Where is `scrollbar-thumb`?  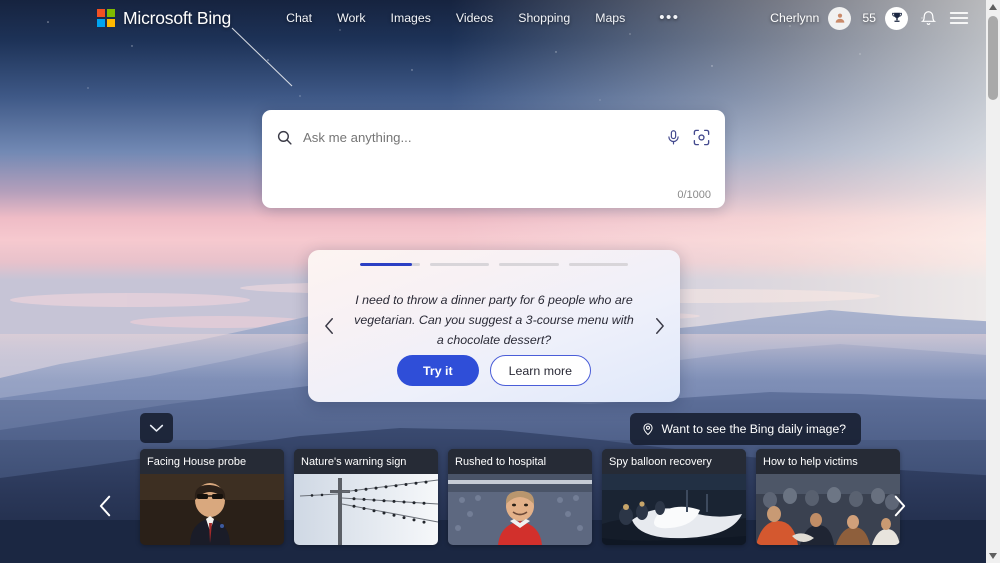 scrollbar-thumb is located at coordinates (993, 58).